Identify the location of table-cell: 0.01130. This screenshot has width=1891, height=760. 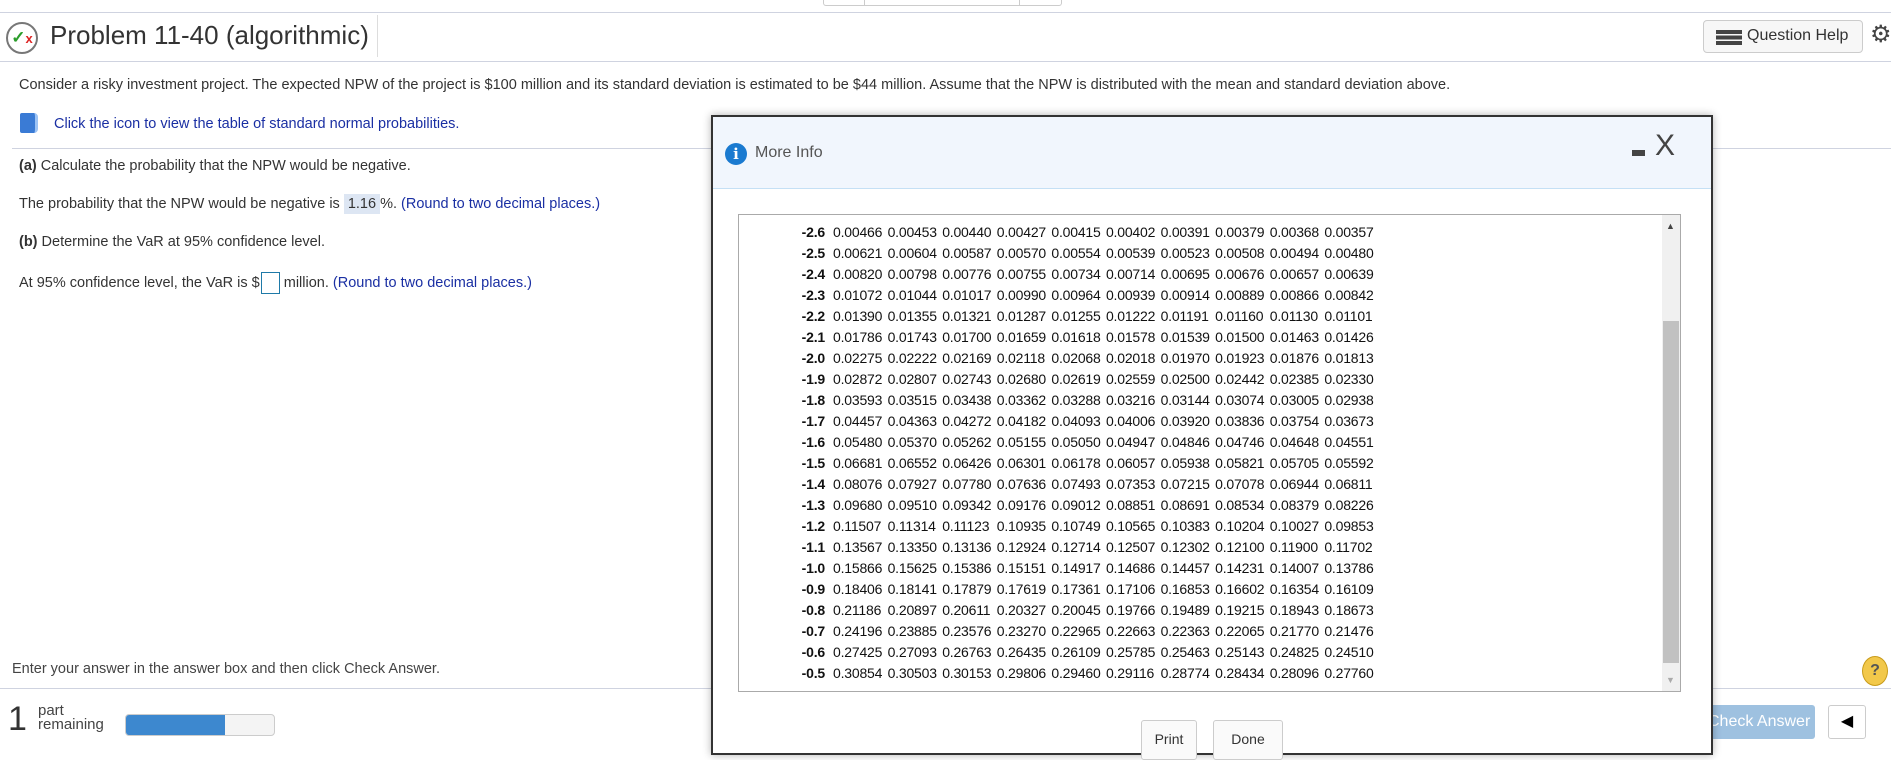
(1293, 316).